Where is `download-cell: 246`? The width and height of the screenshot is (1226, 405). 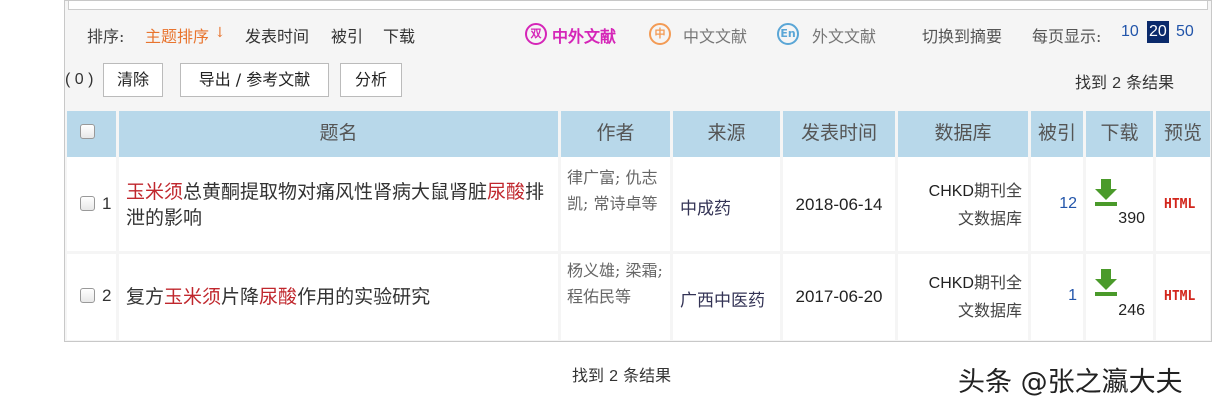 download-cell: 246 is located at coordinates (1121, 297).